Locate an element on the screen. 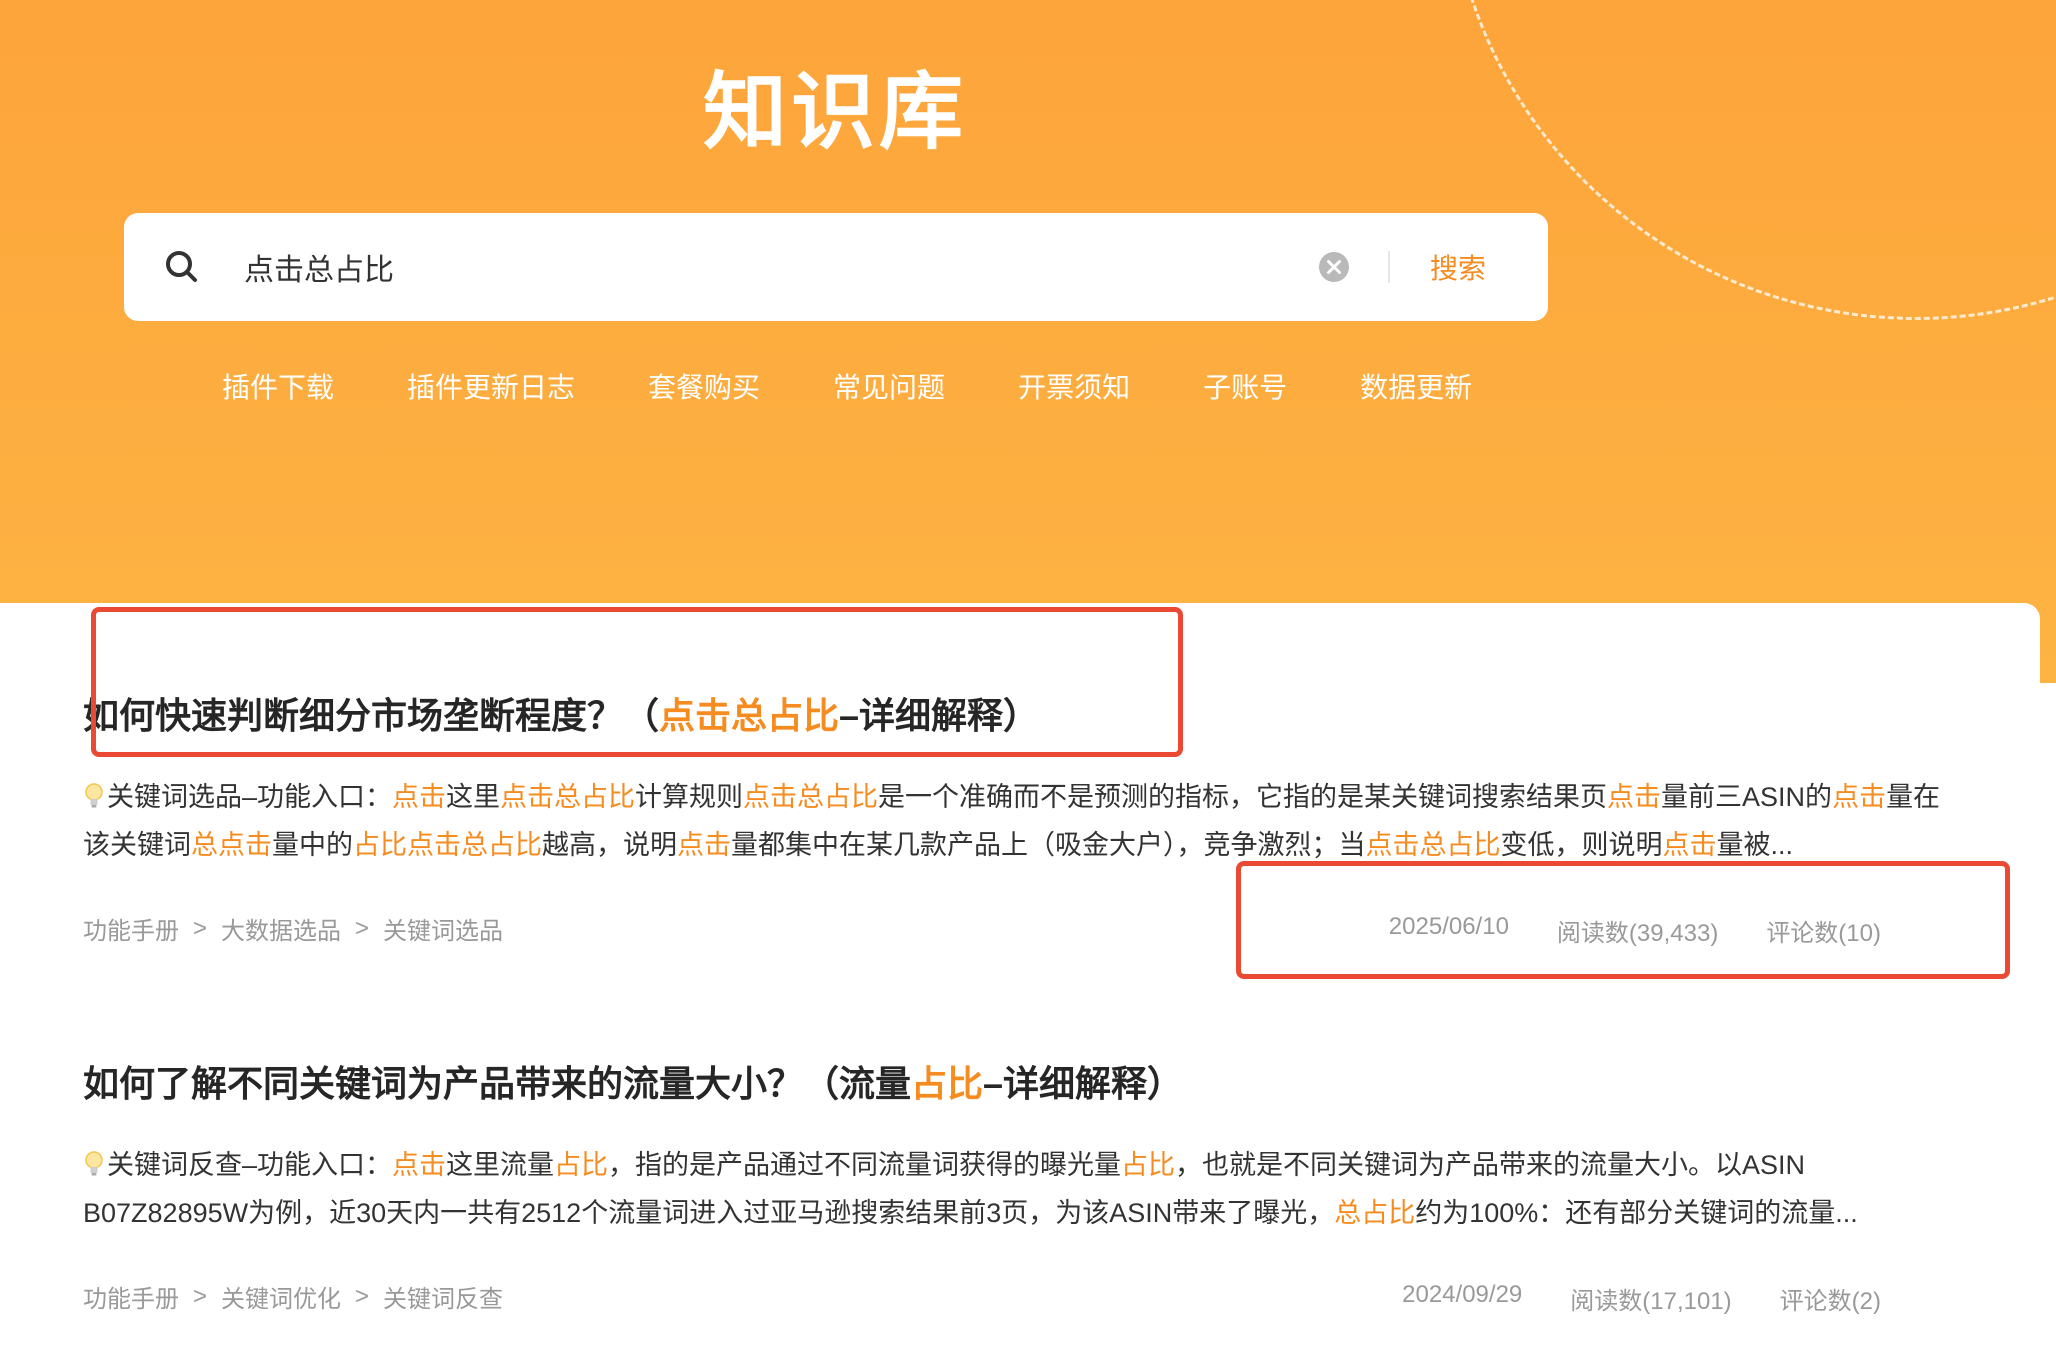 This screenshot has width=2056, height=1366. comment-count: 评论数(2) is located at coordinates (1830, 1301).